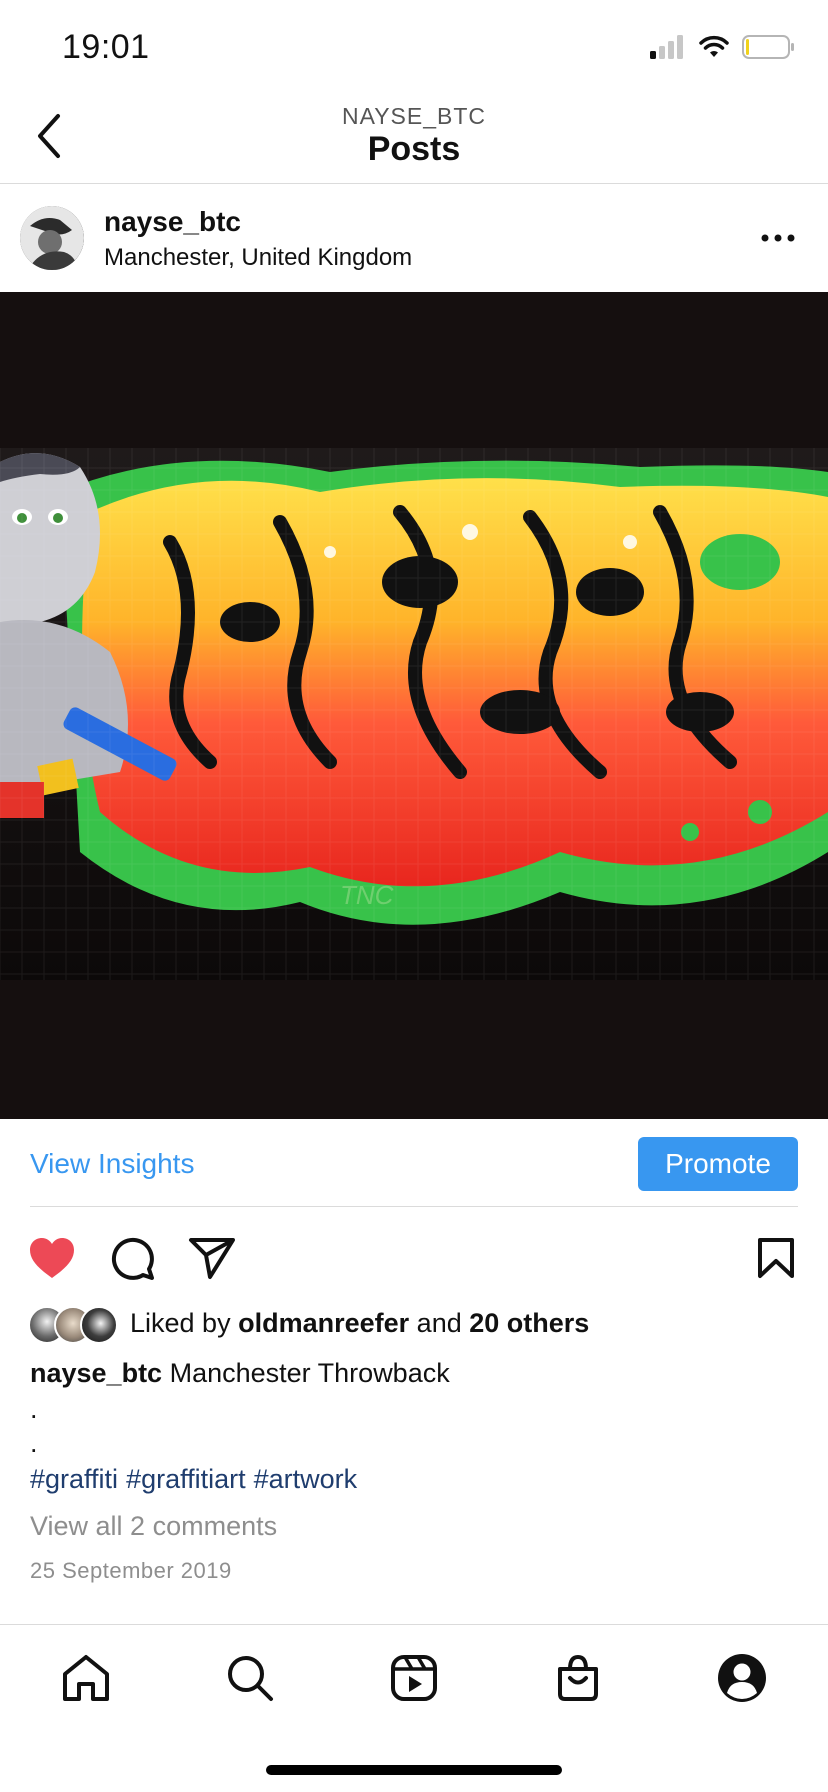 Image resolution: width=828 pixels, height=1792 pixels. What do you see at coordinates (258, 258) in the screenshot?
I see `post-location: Manchester, United Kingdom` at bounding box center [258, 258].